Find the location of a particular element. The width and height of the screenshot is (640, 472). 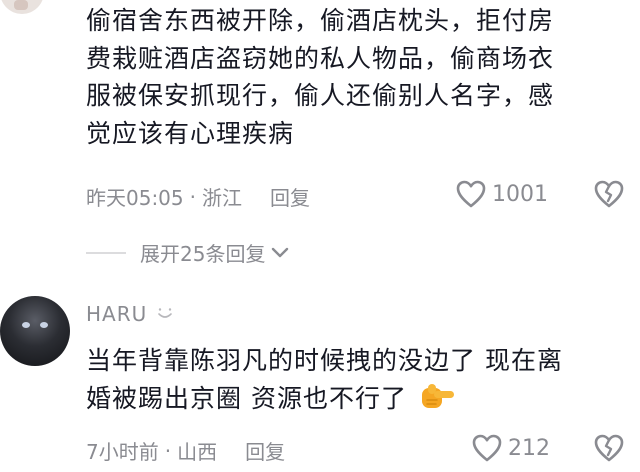

comment-meta: 7小时前 · 山西 回复 is located at coordinates (185, 450).